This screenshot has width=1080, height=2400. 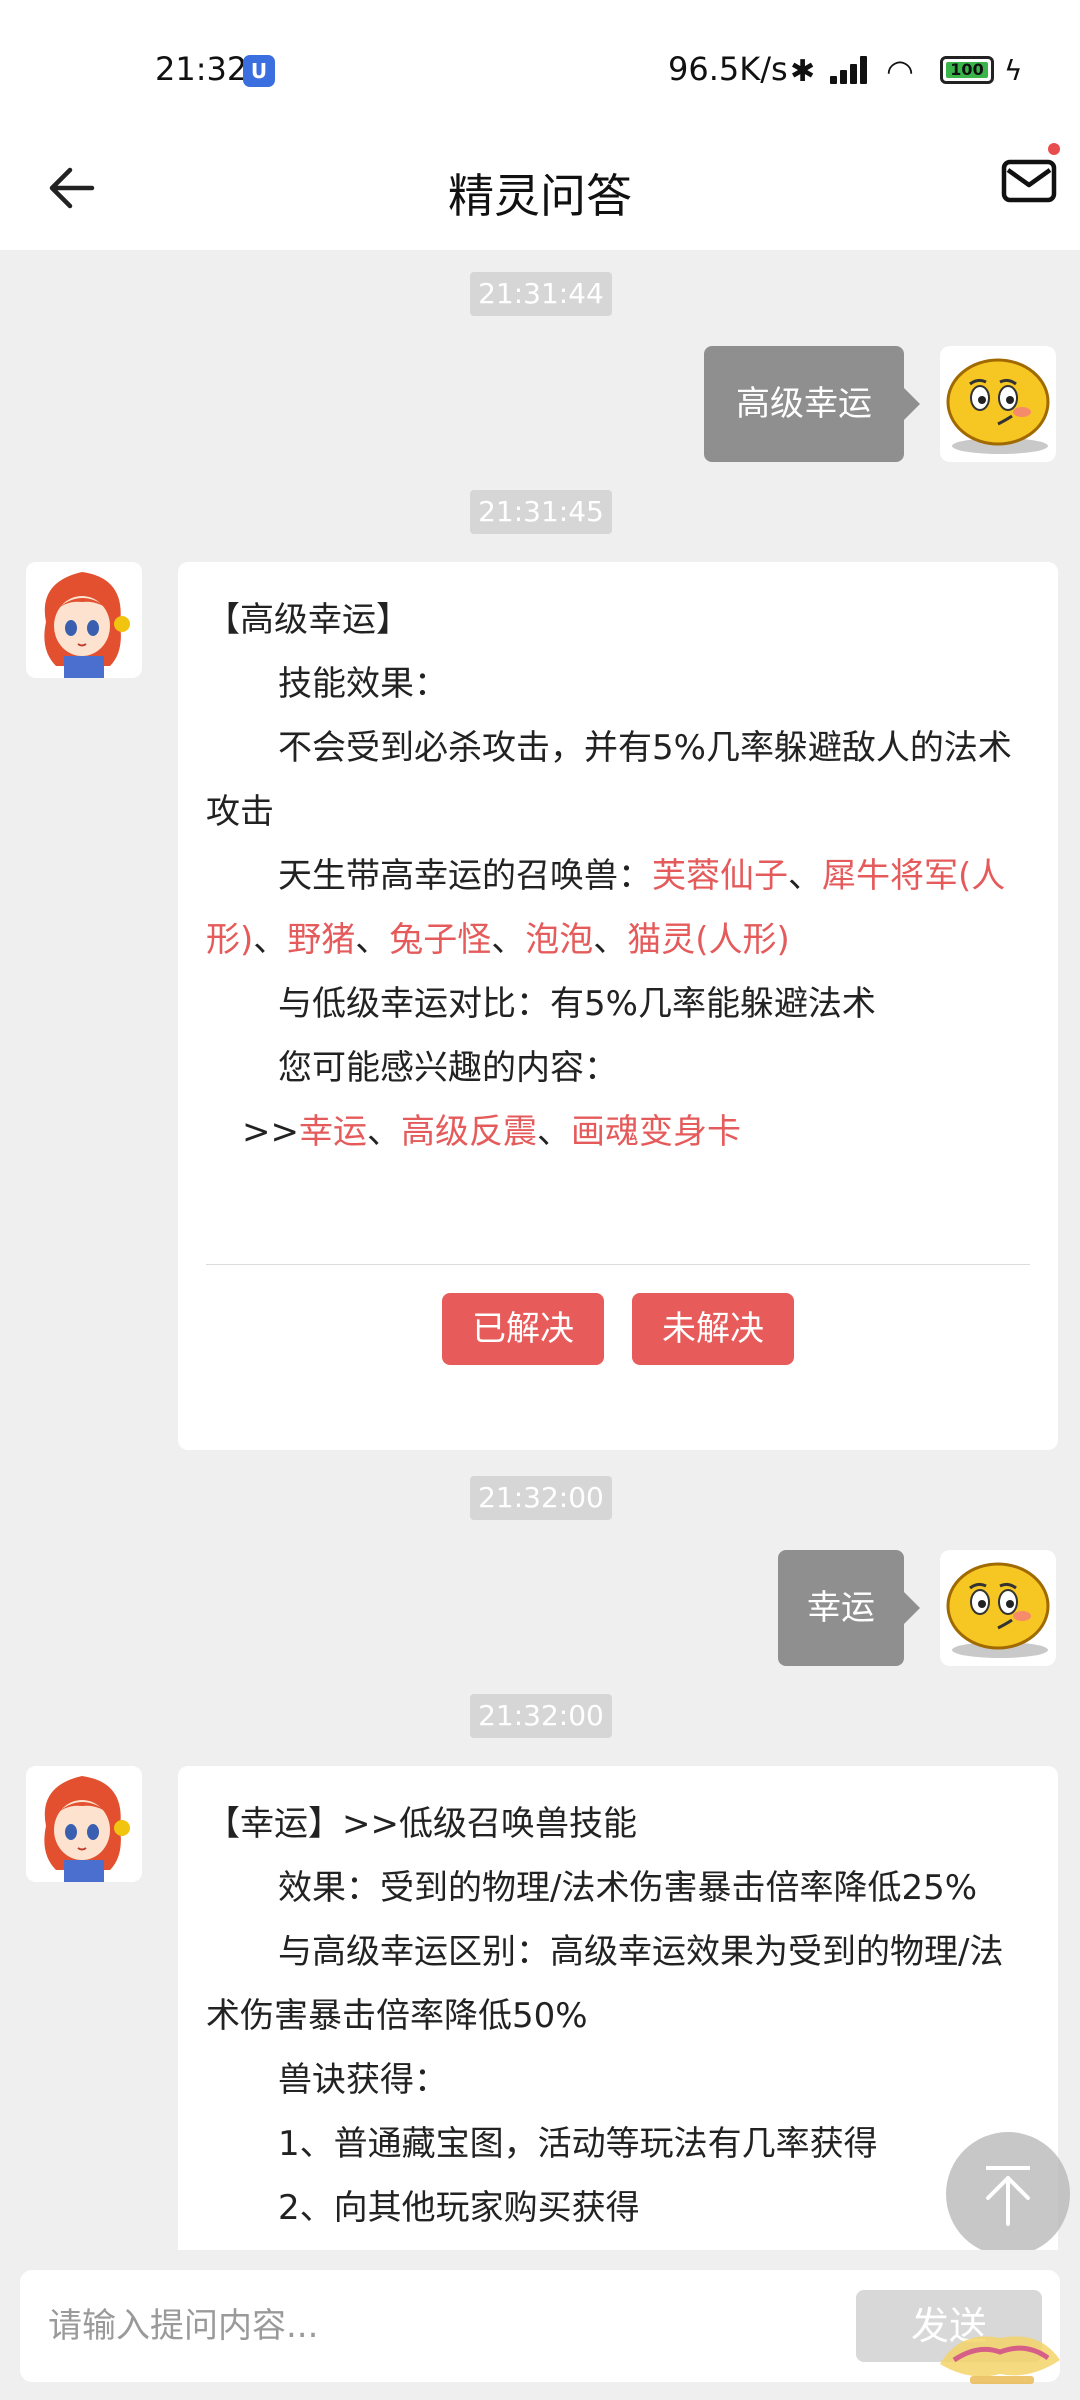 What do you see at coordinates (578, 2144) in the screenshot?
I see `obtain-item: 1、普通藏宝图，活动等玩法有几率获得` at bounding box center [578, 2144].